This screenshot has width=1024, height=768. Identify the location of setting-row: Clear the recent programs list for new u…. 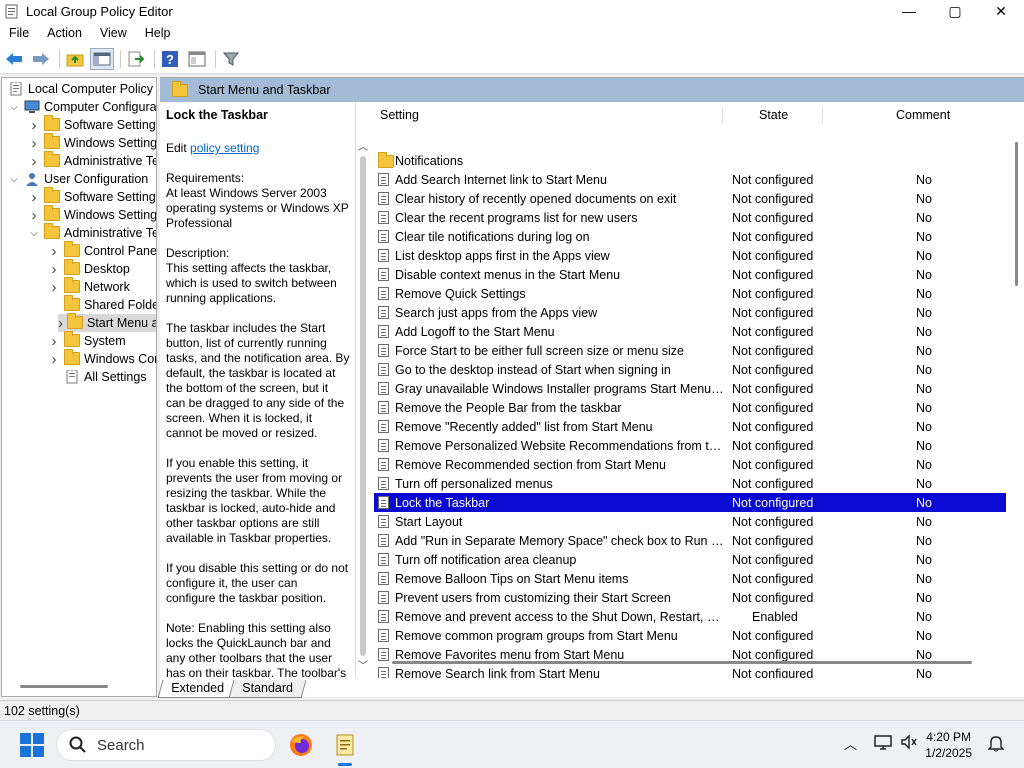
(690, 217).